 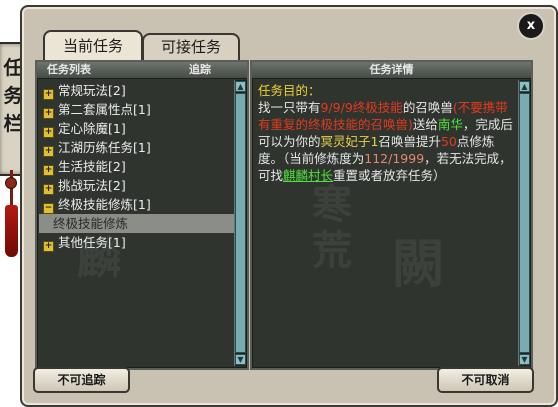 What do you see at coordinates (427, 107) in the screenshot?
I see `text-segment: 的召唤兽` at bounding box center [427, 107].